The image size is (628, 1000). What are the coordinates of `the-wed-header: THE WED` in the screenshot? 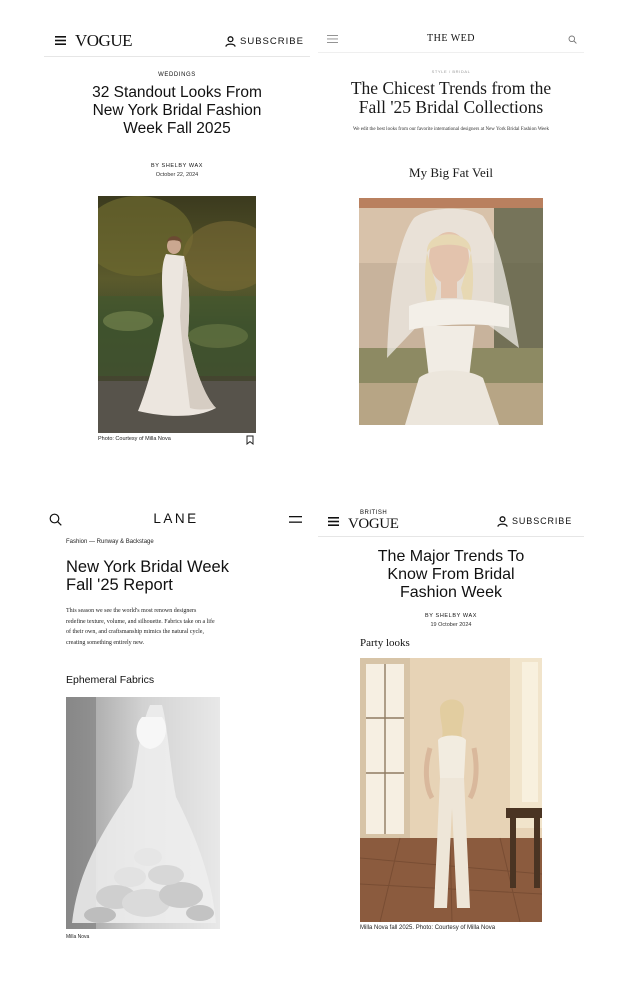 It's located at (451, 39).